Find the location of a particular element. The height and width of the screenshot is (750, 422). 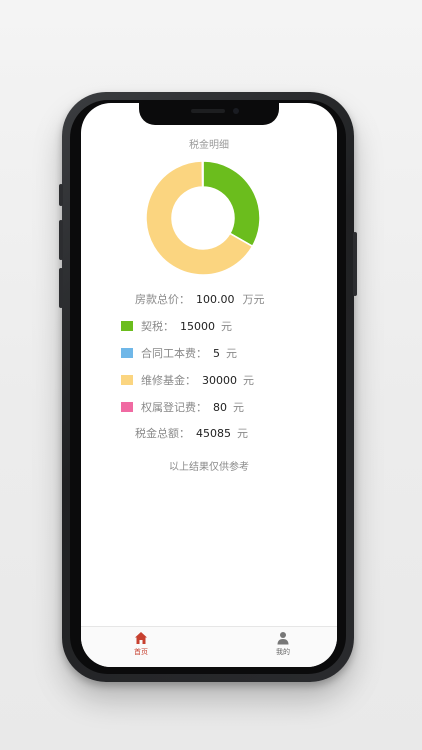

contract-fee-unit: 元 is located at coordinates (231, 353).